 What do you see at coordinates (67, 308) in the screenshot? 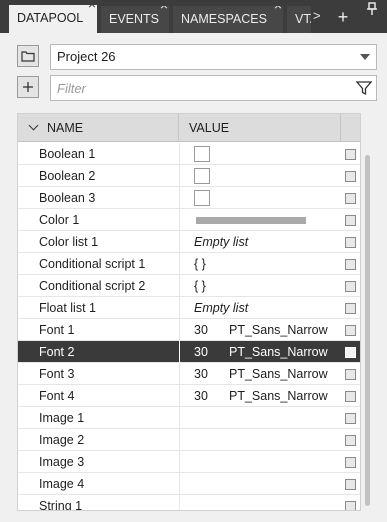
I see `row-name: Float list 1` at bounding box center [67, 308].